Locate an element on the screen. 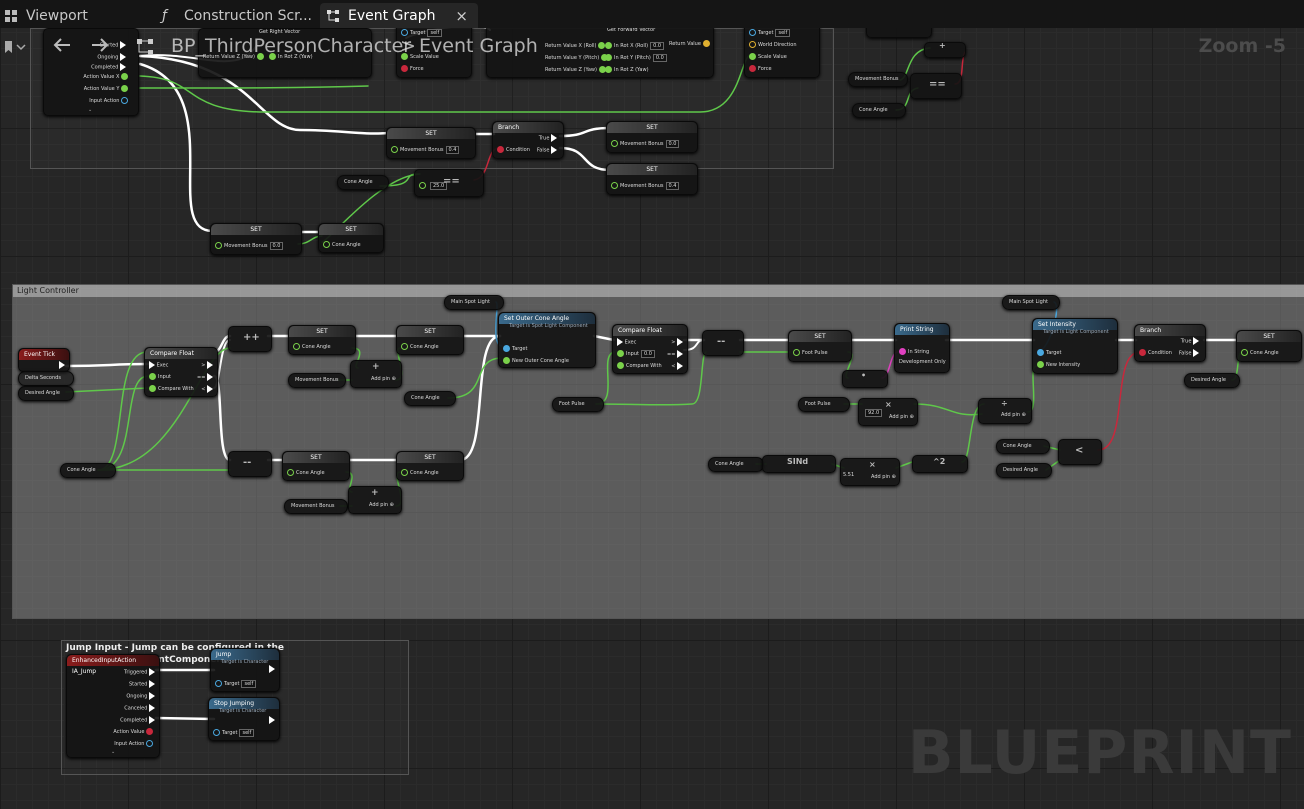 This screenshot has height=809, width=1304. back-arrow-icon is located at coordinates (62, 47).